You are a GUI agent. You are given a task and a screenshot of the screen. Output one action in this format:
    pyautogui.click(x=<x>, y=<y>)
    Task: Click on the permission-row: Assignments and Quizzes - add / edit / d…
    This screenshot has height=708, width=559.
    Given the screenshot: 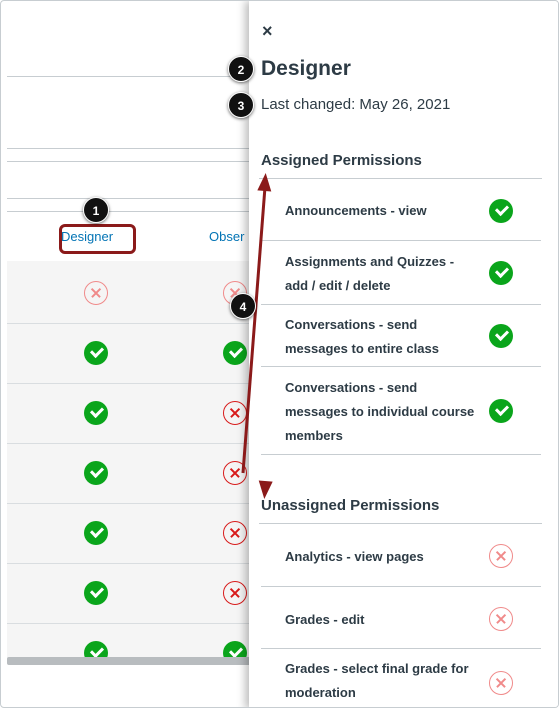 What is the action you would take?
    pyautogui.click(x=401, y=273)
    